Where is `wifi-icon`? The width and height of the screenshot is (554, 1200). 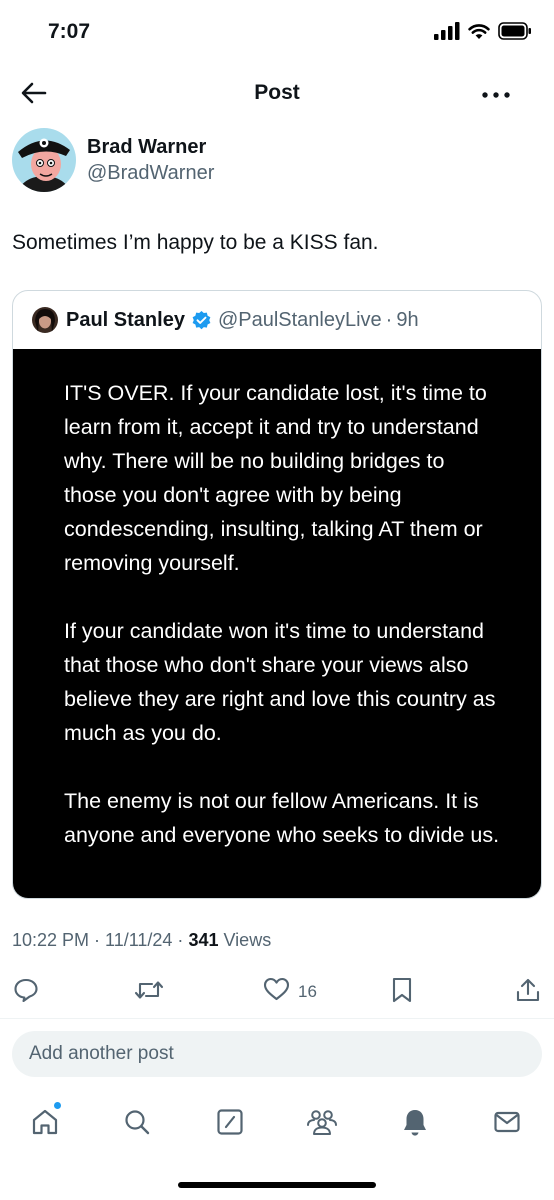 wifi-icon is located at coordinates (479, 34).